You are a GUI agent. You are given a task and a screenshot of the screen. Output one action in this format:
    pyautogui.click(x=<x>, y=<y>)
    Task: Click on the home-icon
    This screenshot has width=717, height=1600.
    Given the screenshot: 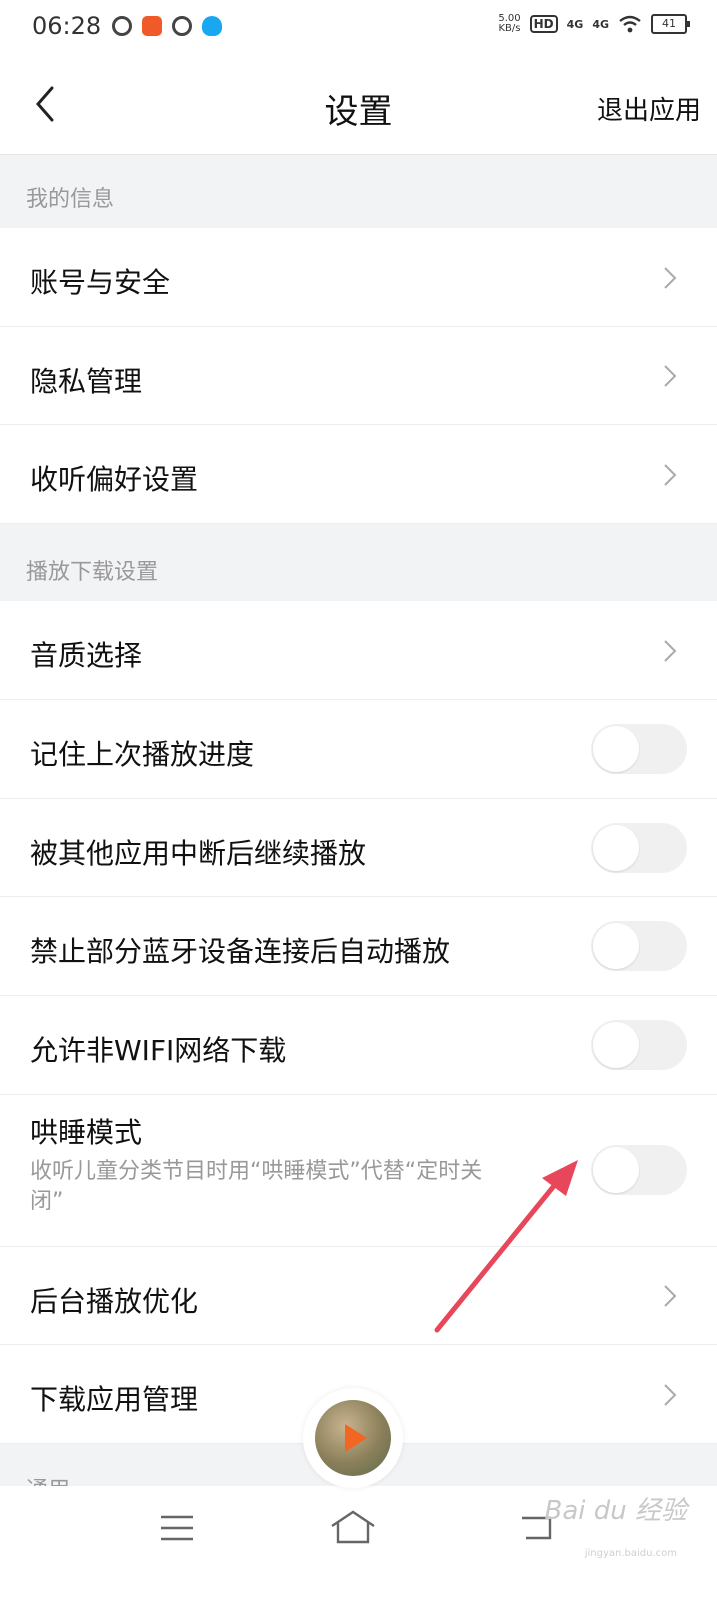 What is the action you would take?
    pyautogui.click(x=353, y=1527)
    